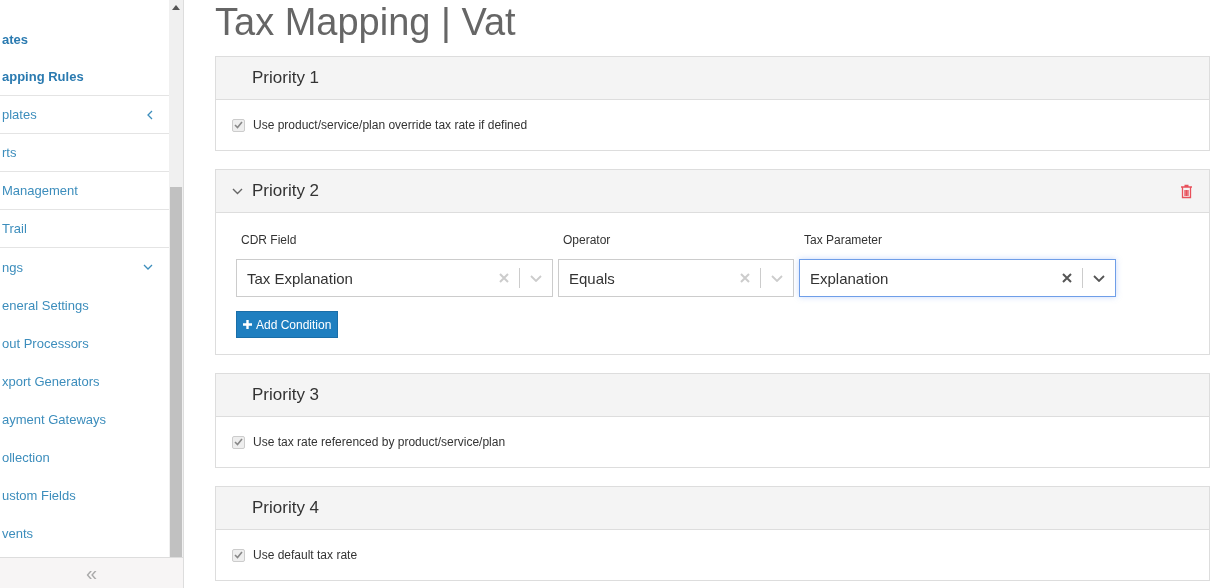 Image resolution: width=1218 pixels, height=588 pixels. Describe the element at coordinates (84, 343) in the screenshot. I see `sidebar-item: out Processors` at that location.